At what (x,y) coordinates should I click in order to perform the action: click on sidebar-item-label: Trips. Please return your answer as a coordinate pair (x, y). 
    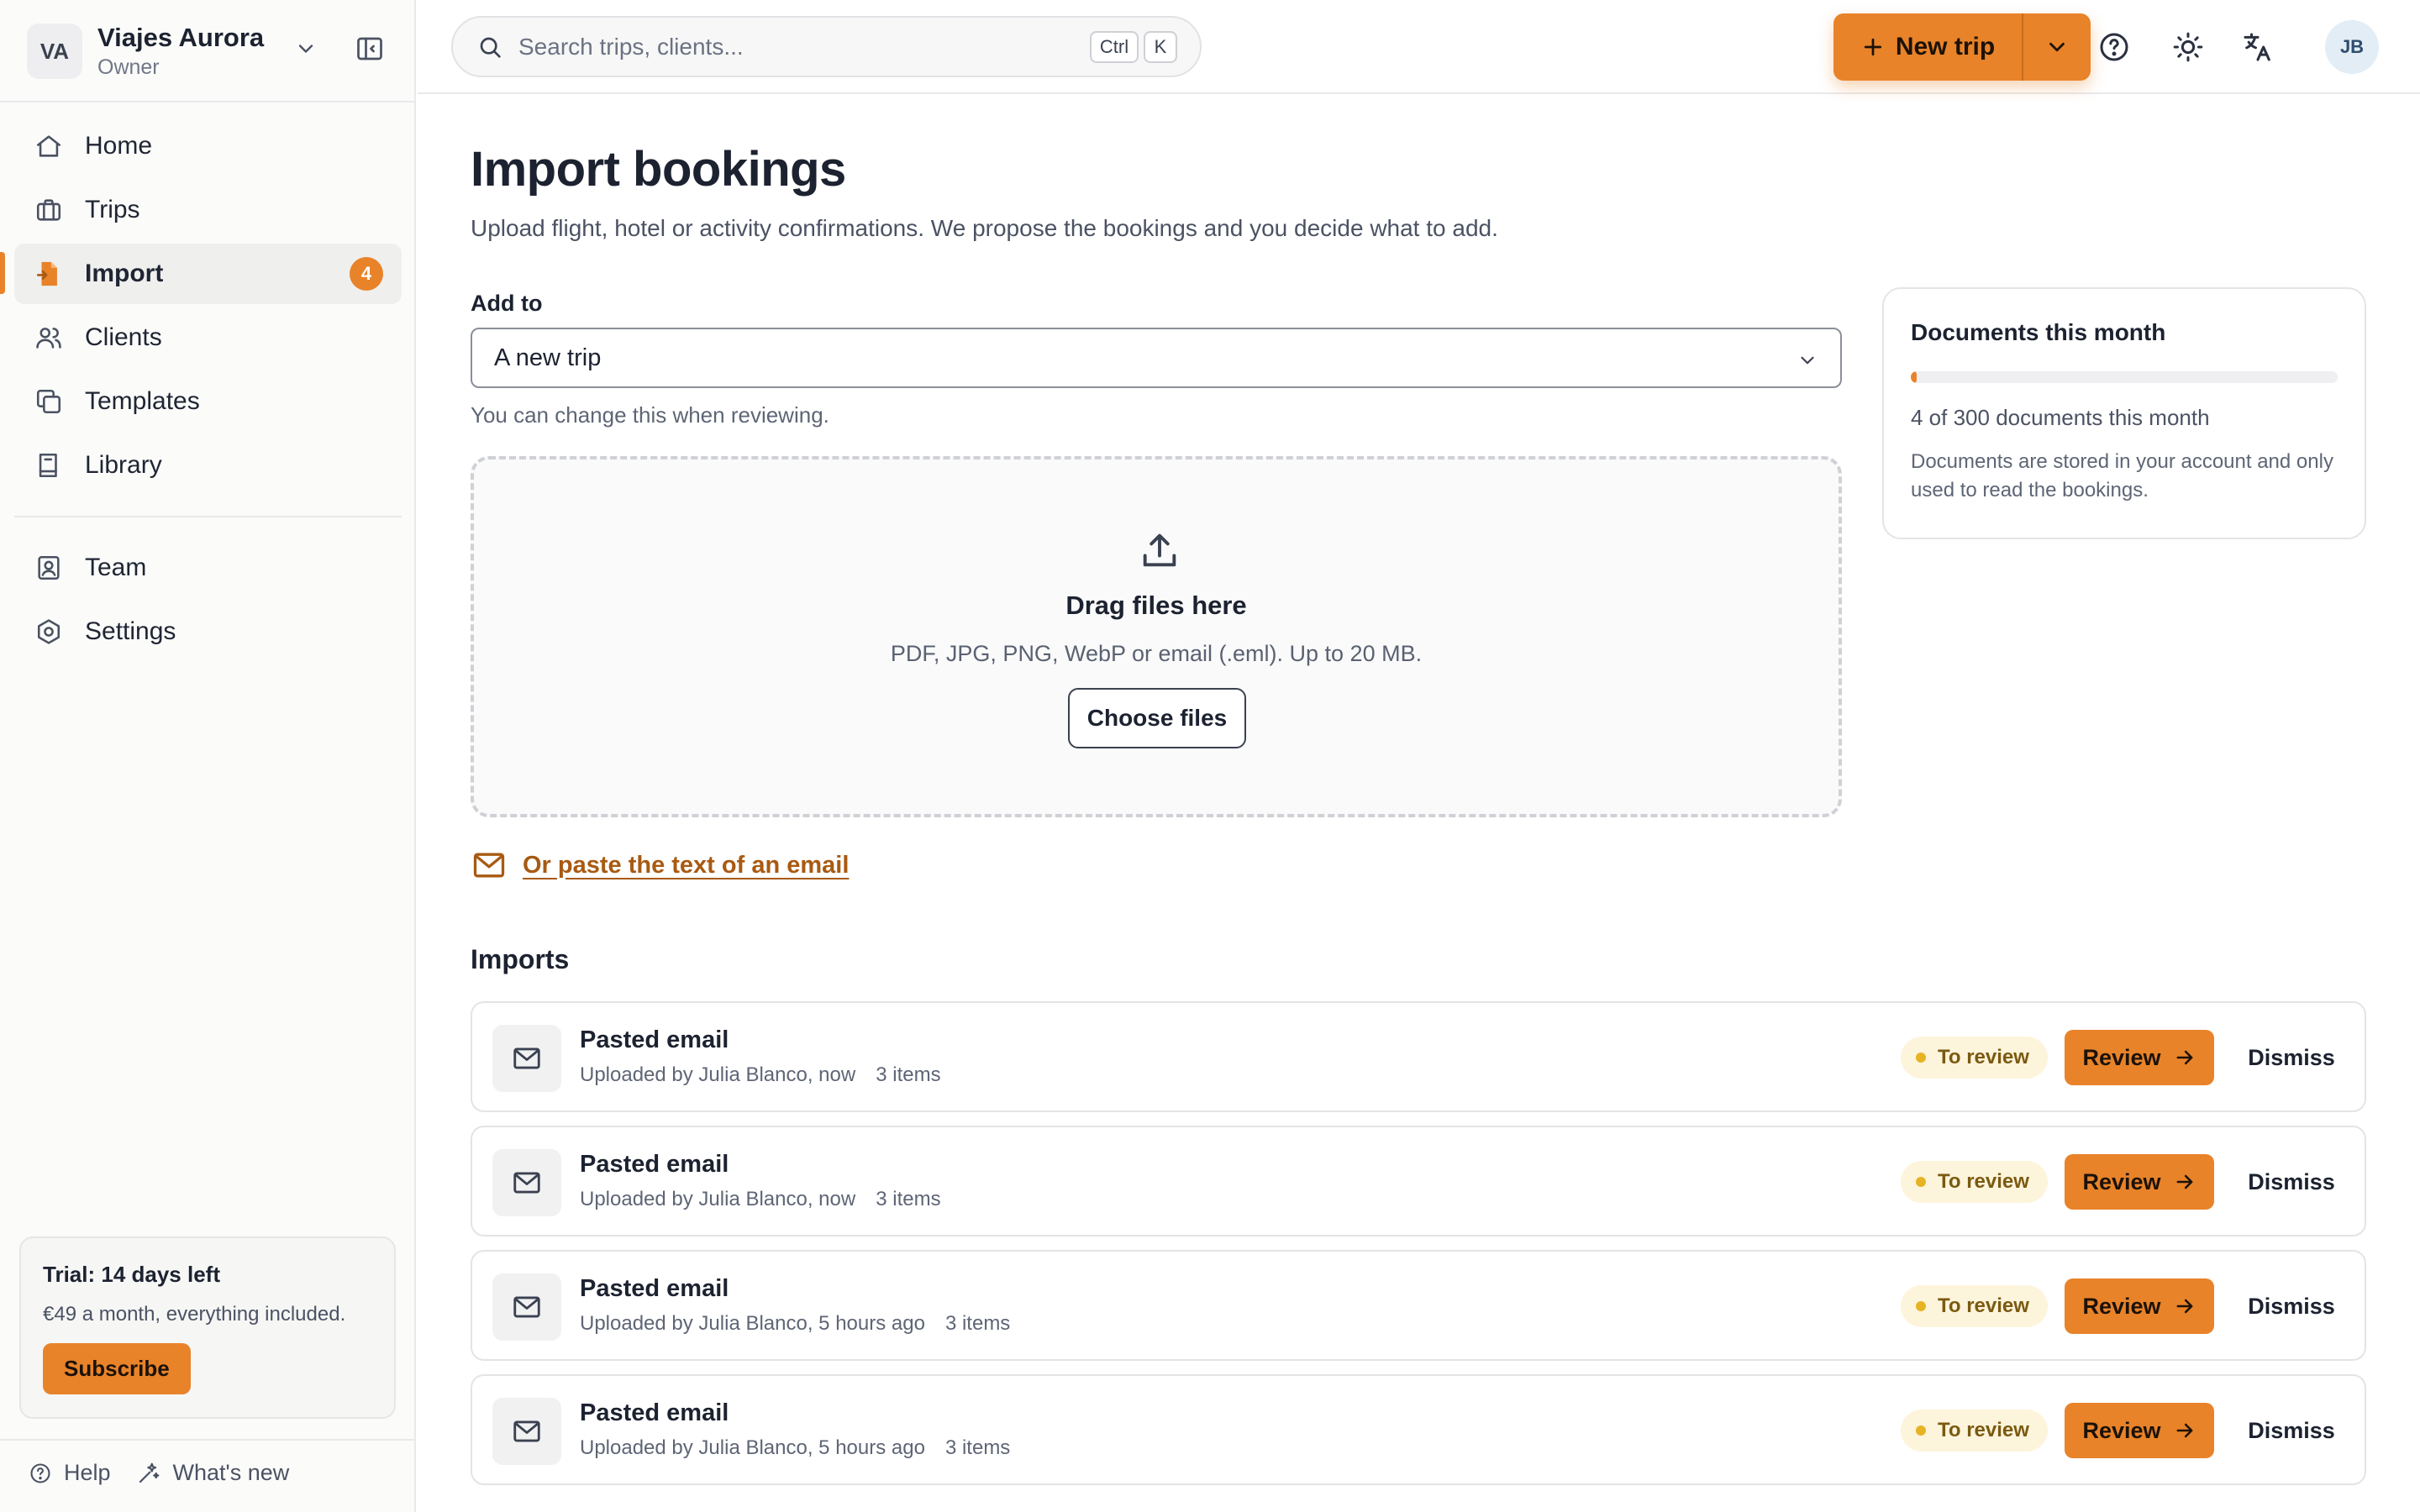
    Looking at the image, I should click on (113, 209).